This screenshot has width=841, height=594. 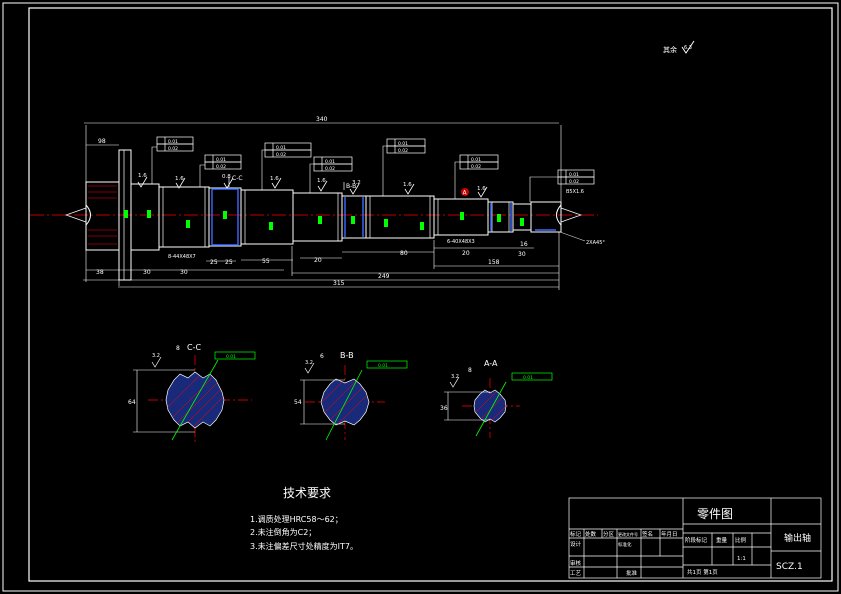 I want to click on center-hole-label: B5X1.6, so click(x=575, y=192).